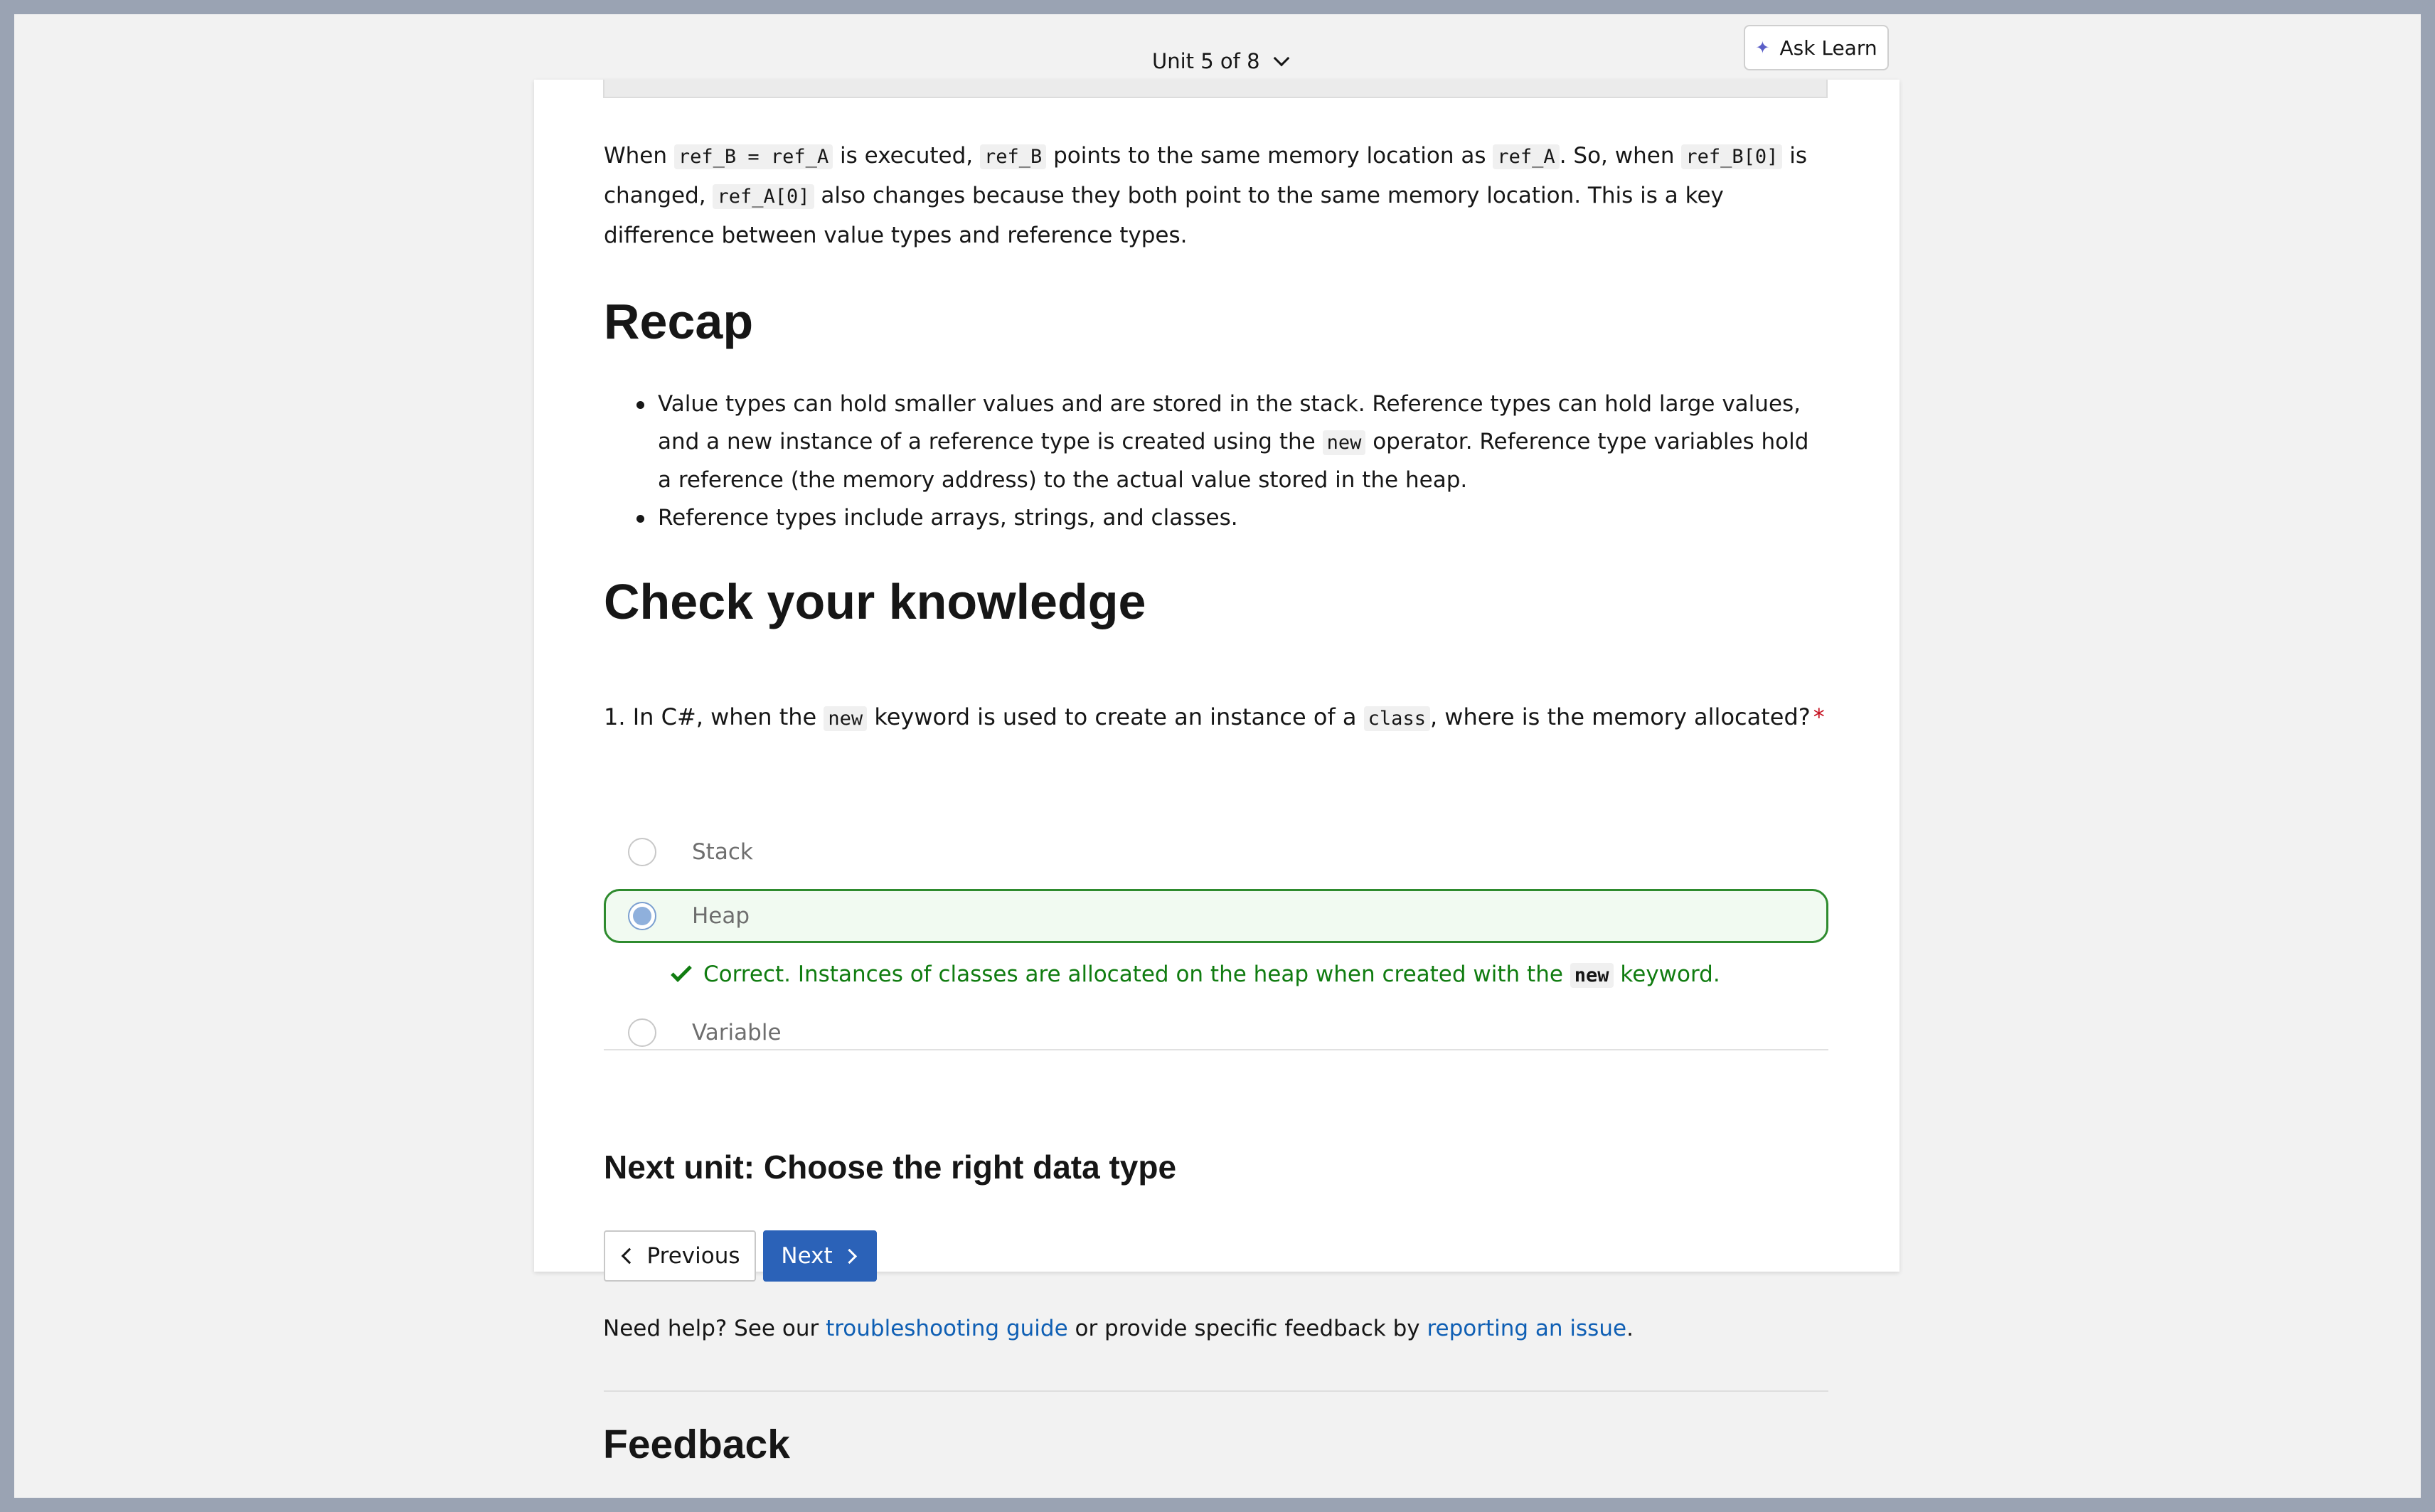 This screenshot has width=2435, height=1512. I want to click on answer-option-stack: Stack, so click(1216, 852).